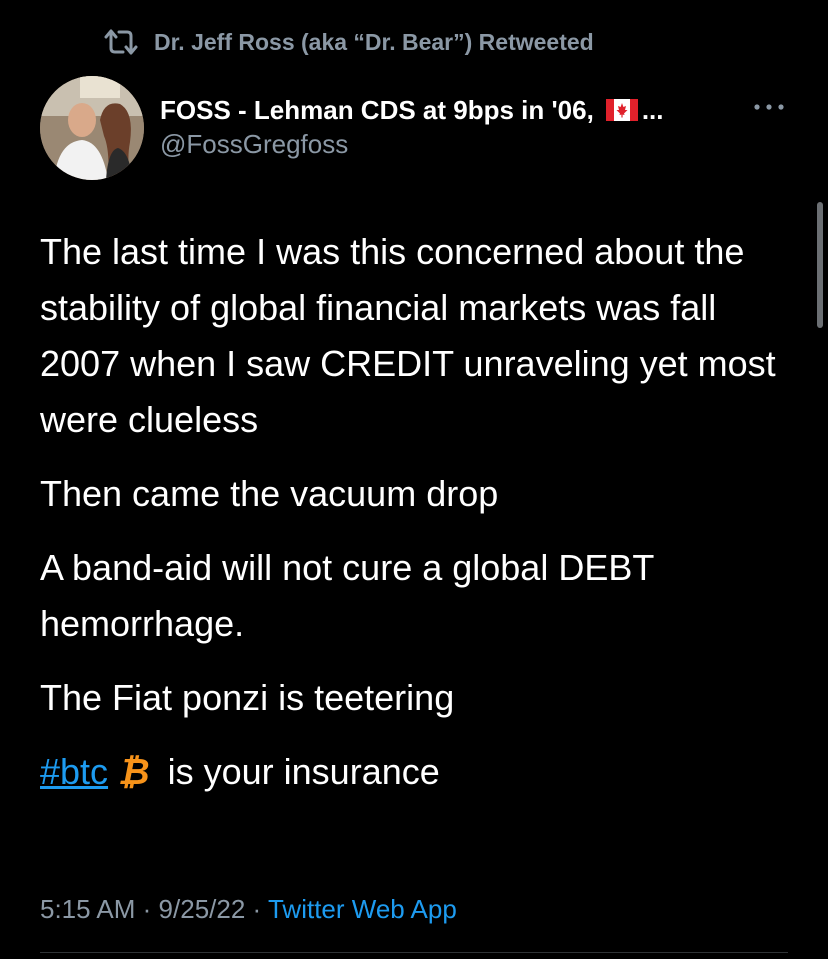 Image resolution: width=828 pixels, height=959 pixels. What do you see at coordinates (769, 107) in the screenshot?
I see `more-horizontal-icon` at bounding box center [769, 107].